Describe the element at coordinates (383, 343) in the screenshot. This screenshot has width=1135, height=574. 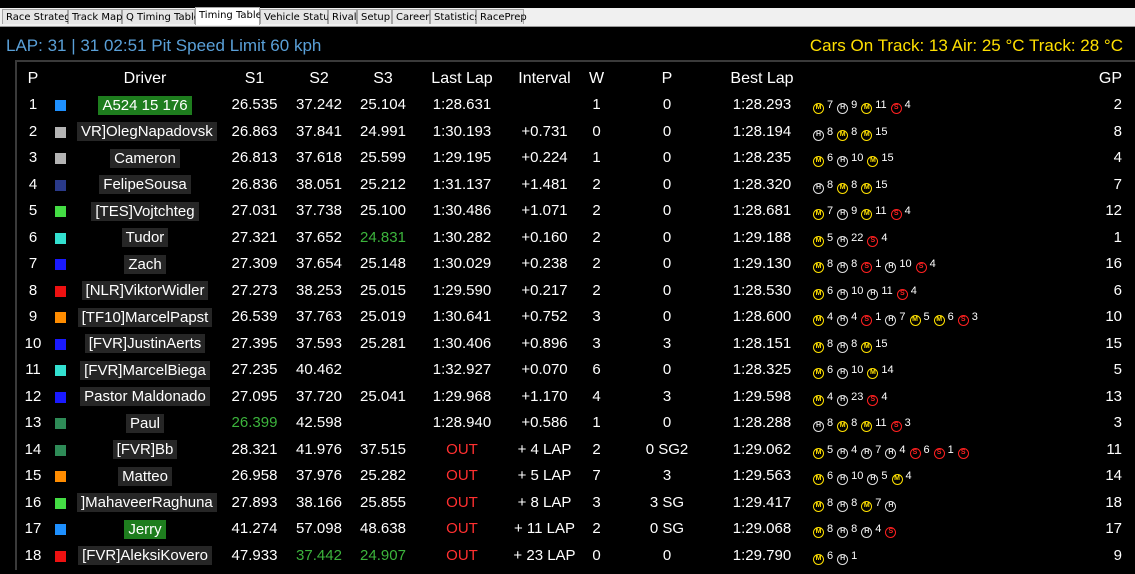
I see `sector-3: 25.281` at that location.